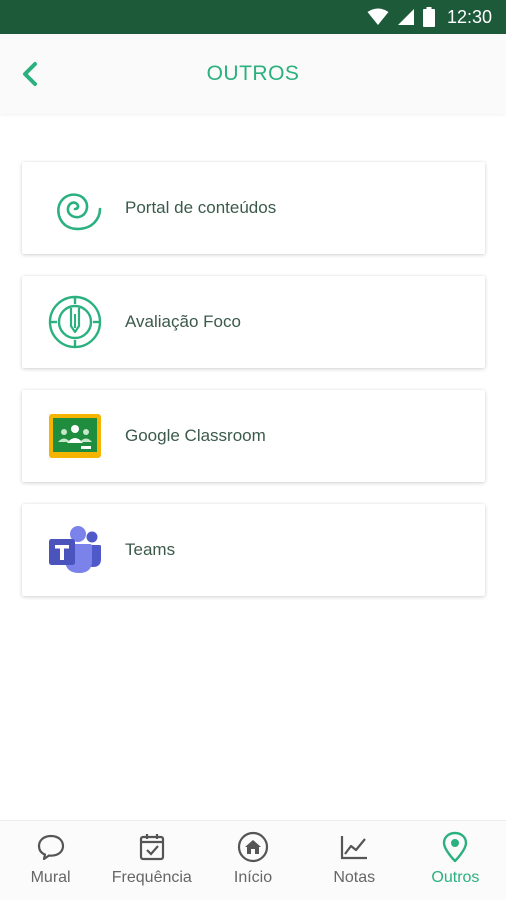 Image resolution: width=506 pixels, height=900 pixels. Describe the element at coordinates (253, 550) in the screenshot. I see `list-item-teams: Teams` at that location.